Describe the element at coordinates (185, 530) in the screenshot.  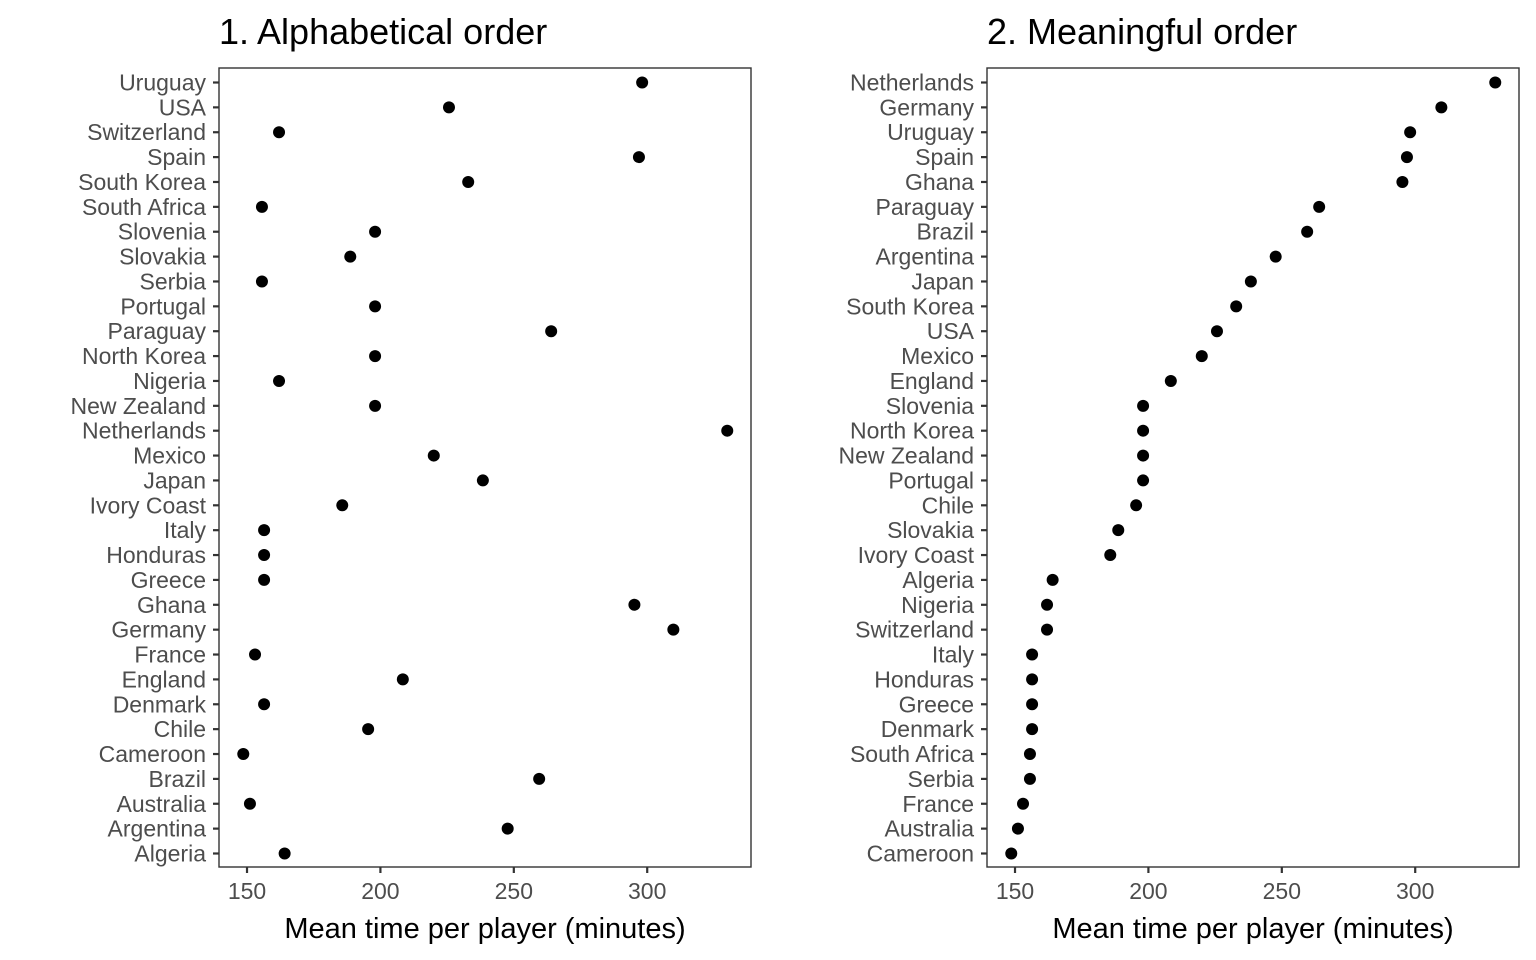
I see `y-tick-label: Italy` at that location.